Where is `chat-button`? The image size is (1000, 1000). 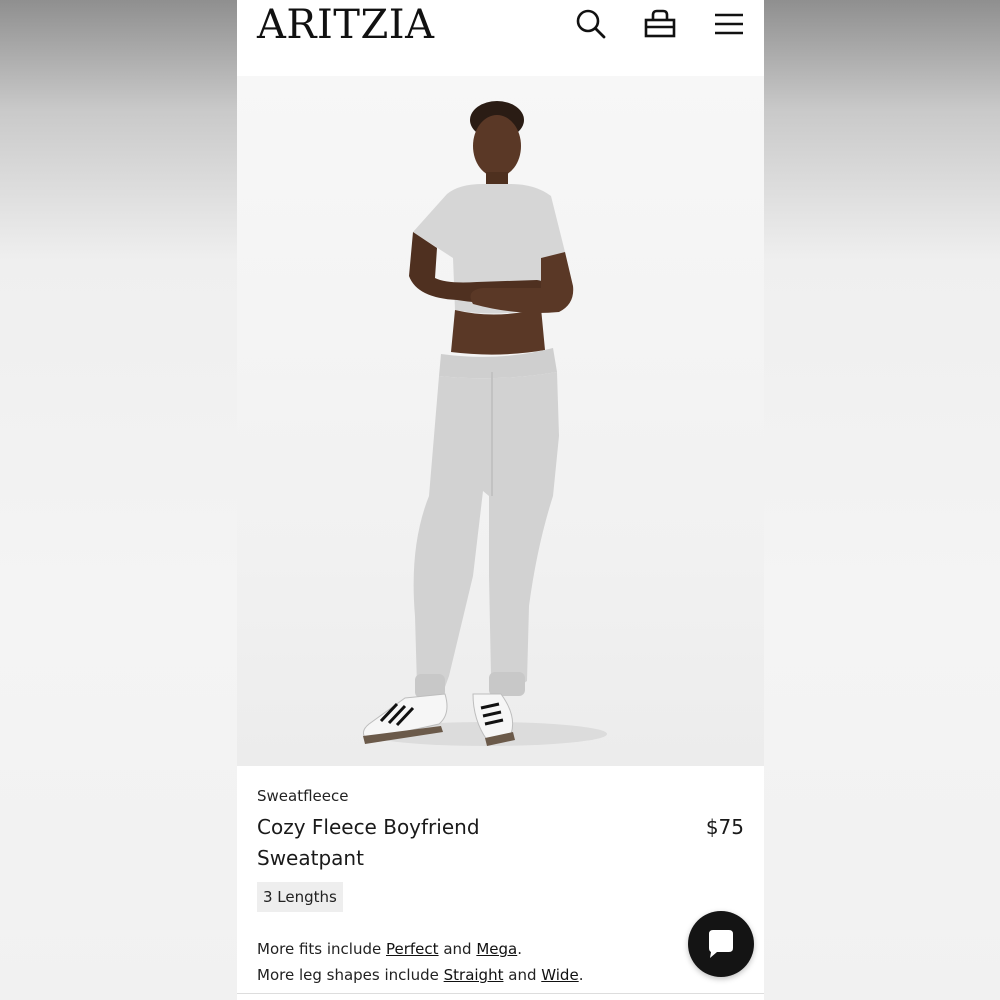
chat-button is located at coordinates (721, 944).